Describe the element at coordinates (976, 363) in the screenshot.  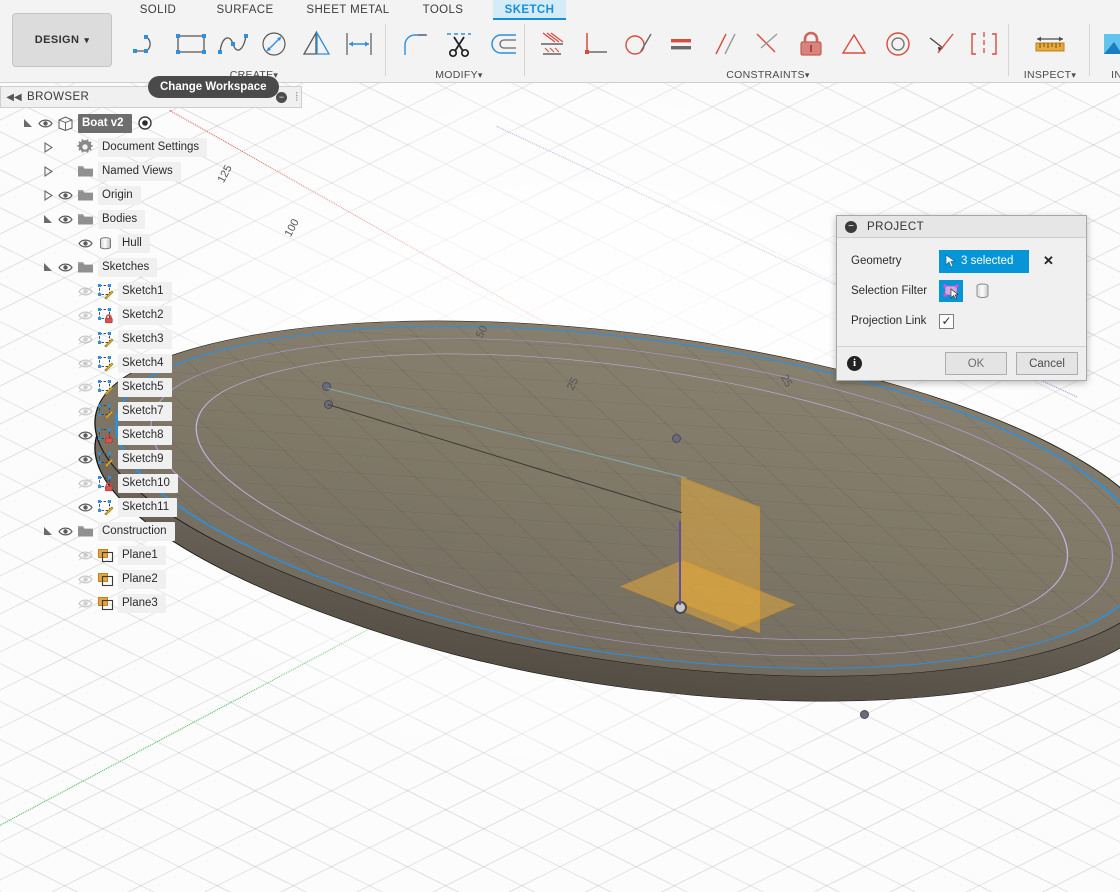
I see `ok-button: OK` at that location.